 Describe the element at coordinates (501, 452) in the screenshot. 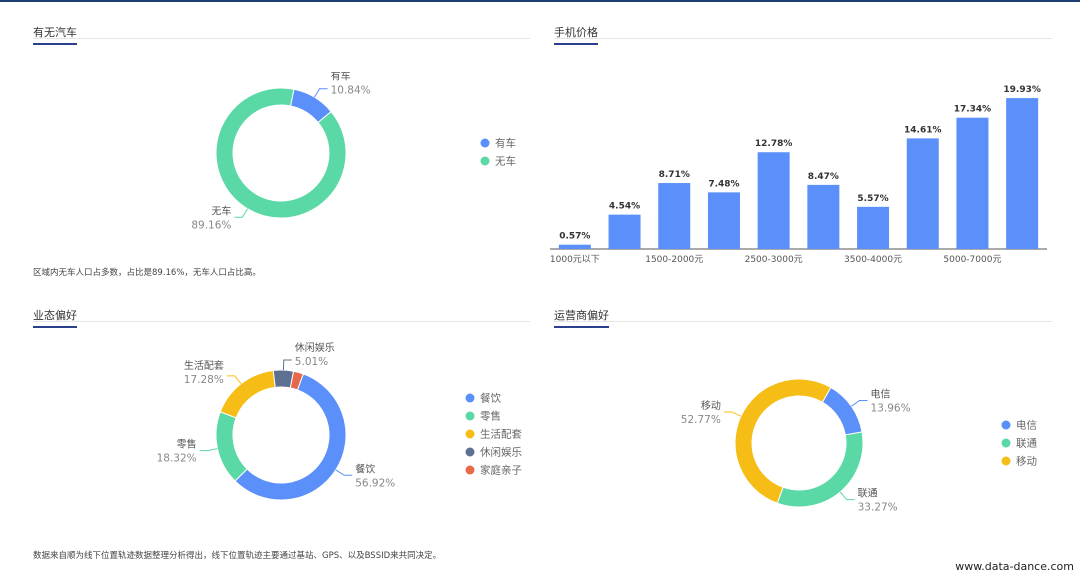

I see `legend-label: 休闲娱乐` at that location.